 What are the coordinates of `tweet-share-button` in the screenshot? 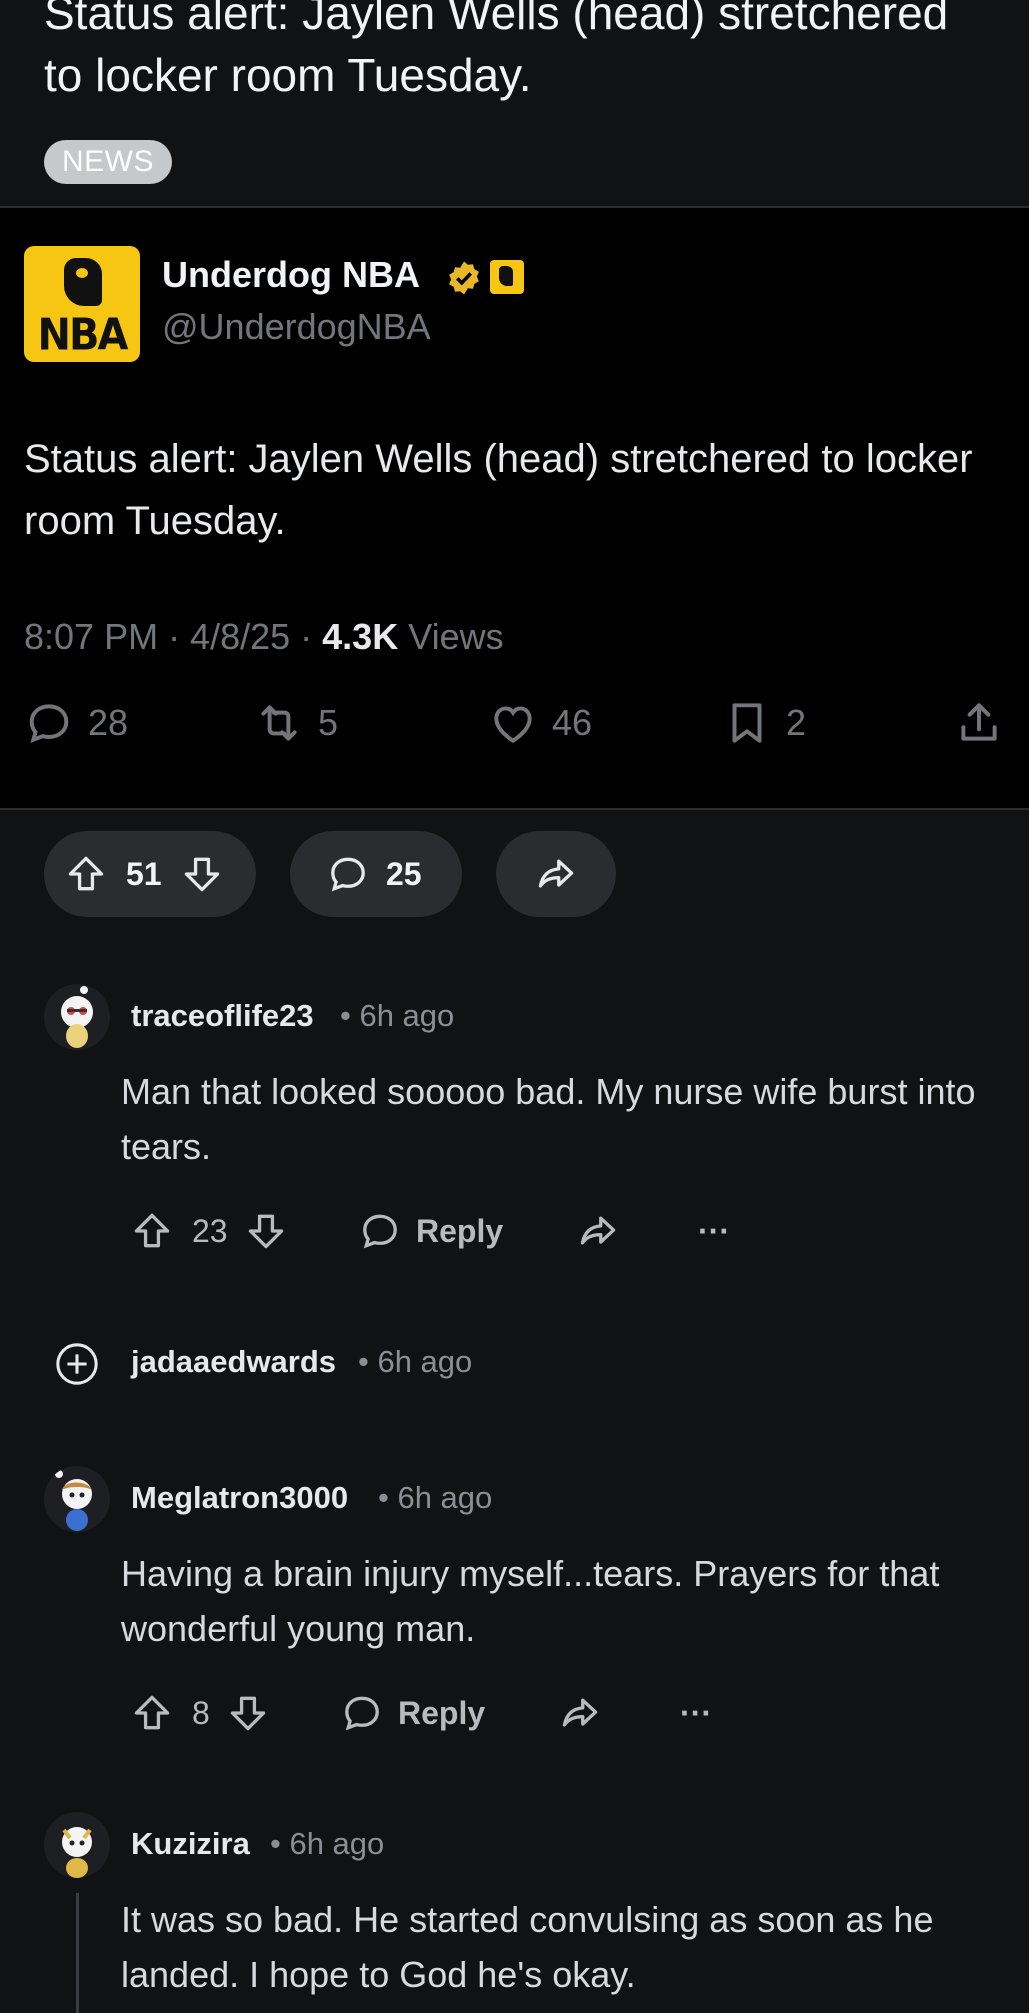 It's located at (979, 723).